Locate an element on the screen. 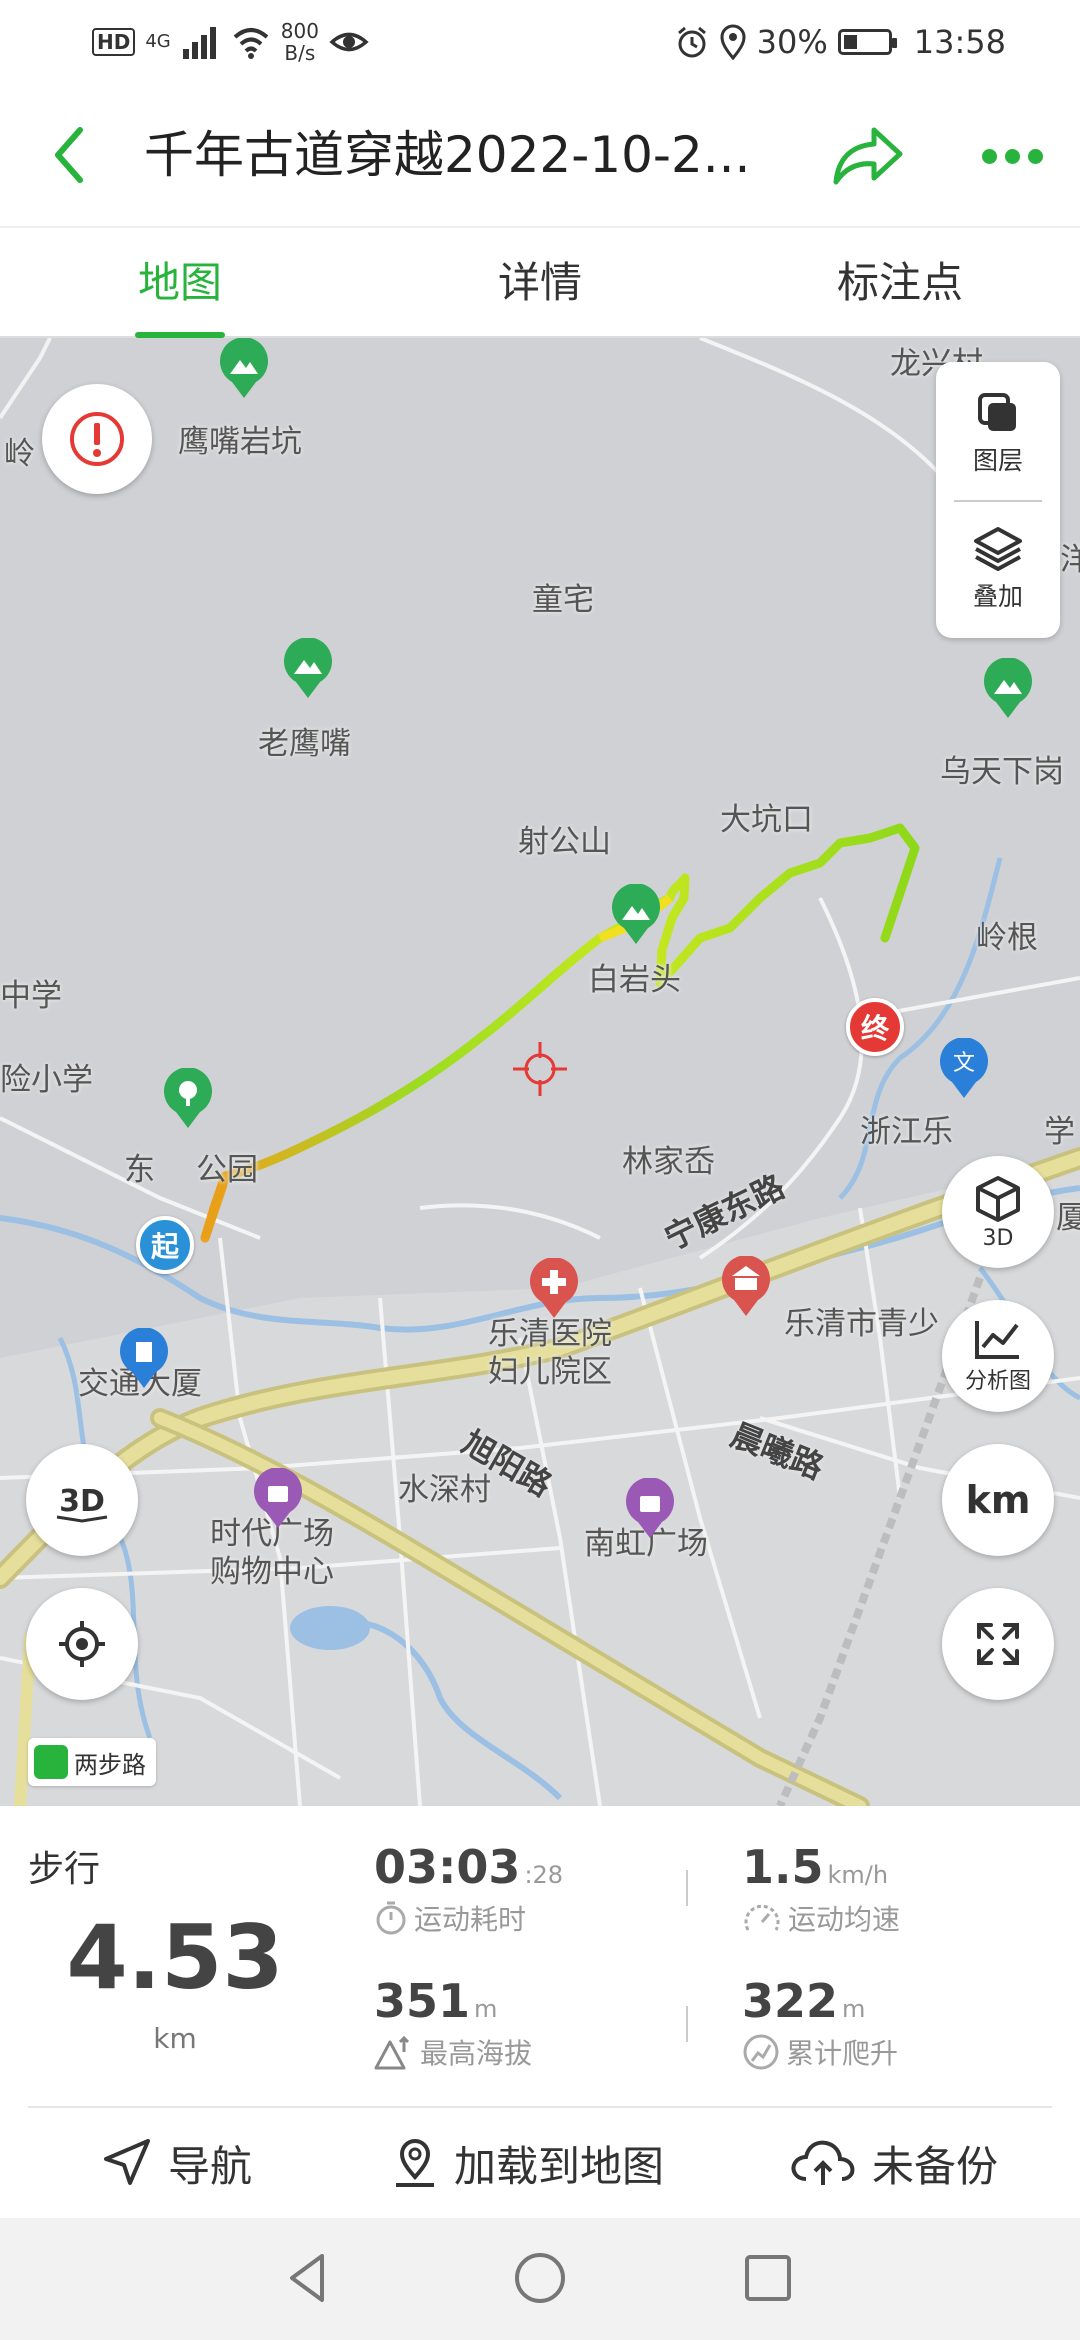 This screenshot has height=2340, width=1080. museum-poi-icon is located at coordinates (746, 1287).